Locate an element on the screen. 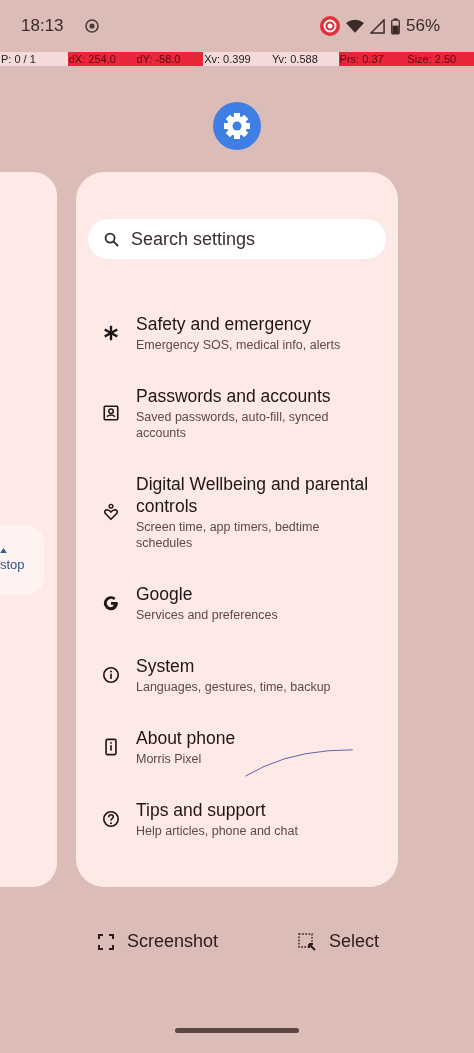 The width and height of the screenshot is (474, 1053). pointer-readout: Size: 2.50 is located at coordinates (440, 59).